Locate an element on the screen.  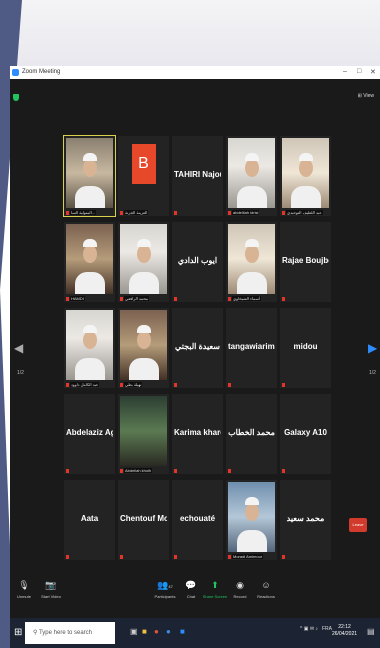
next-page-arrow-icon: ▶ is located at coordinates (372, 348).